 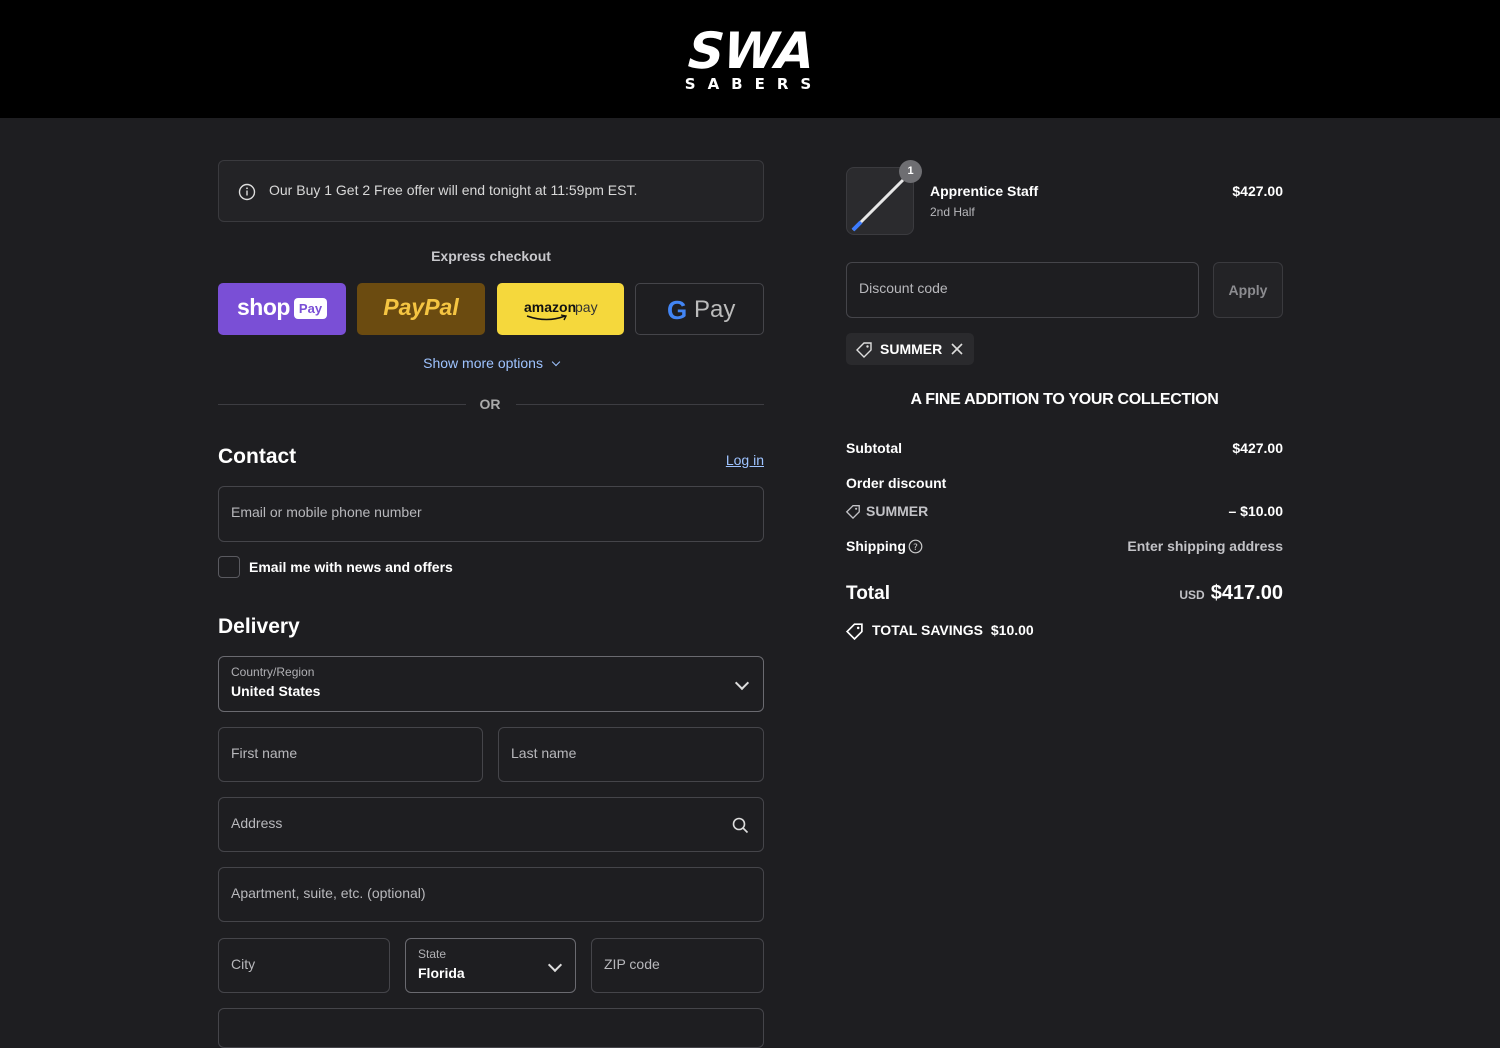 I want to click on currency-label: USD, so click(x=1192, y=595).